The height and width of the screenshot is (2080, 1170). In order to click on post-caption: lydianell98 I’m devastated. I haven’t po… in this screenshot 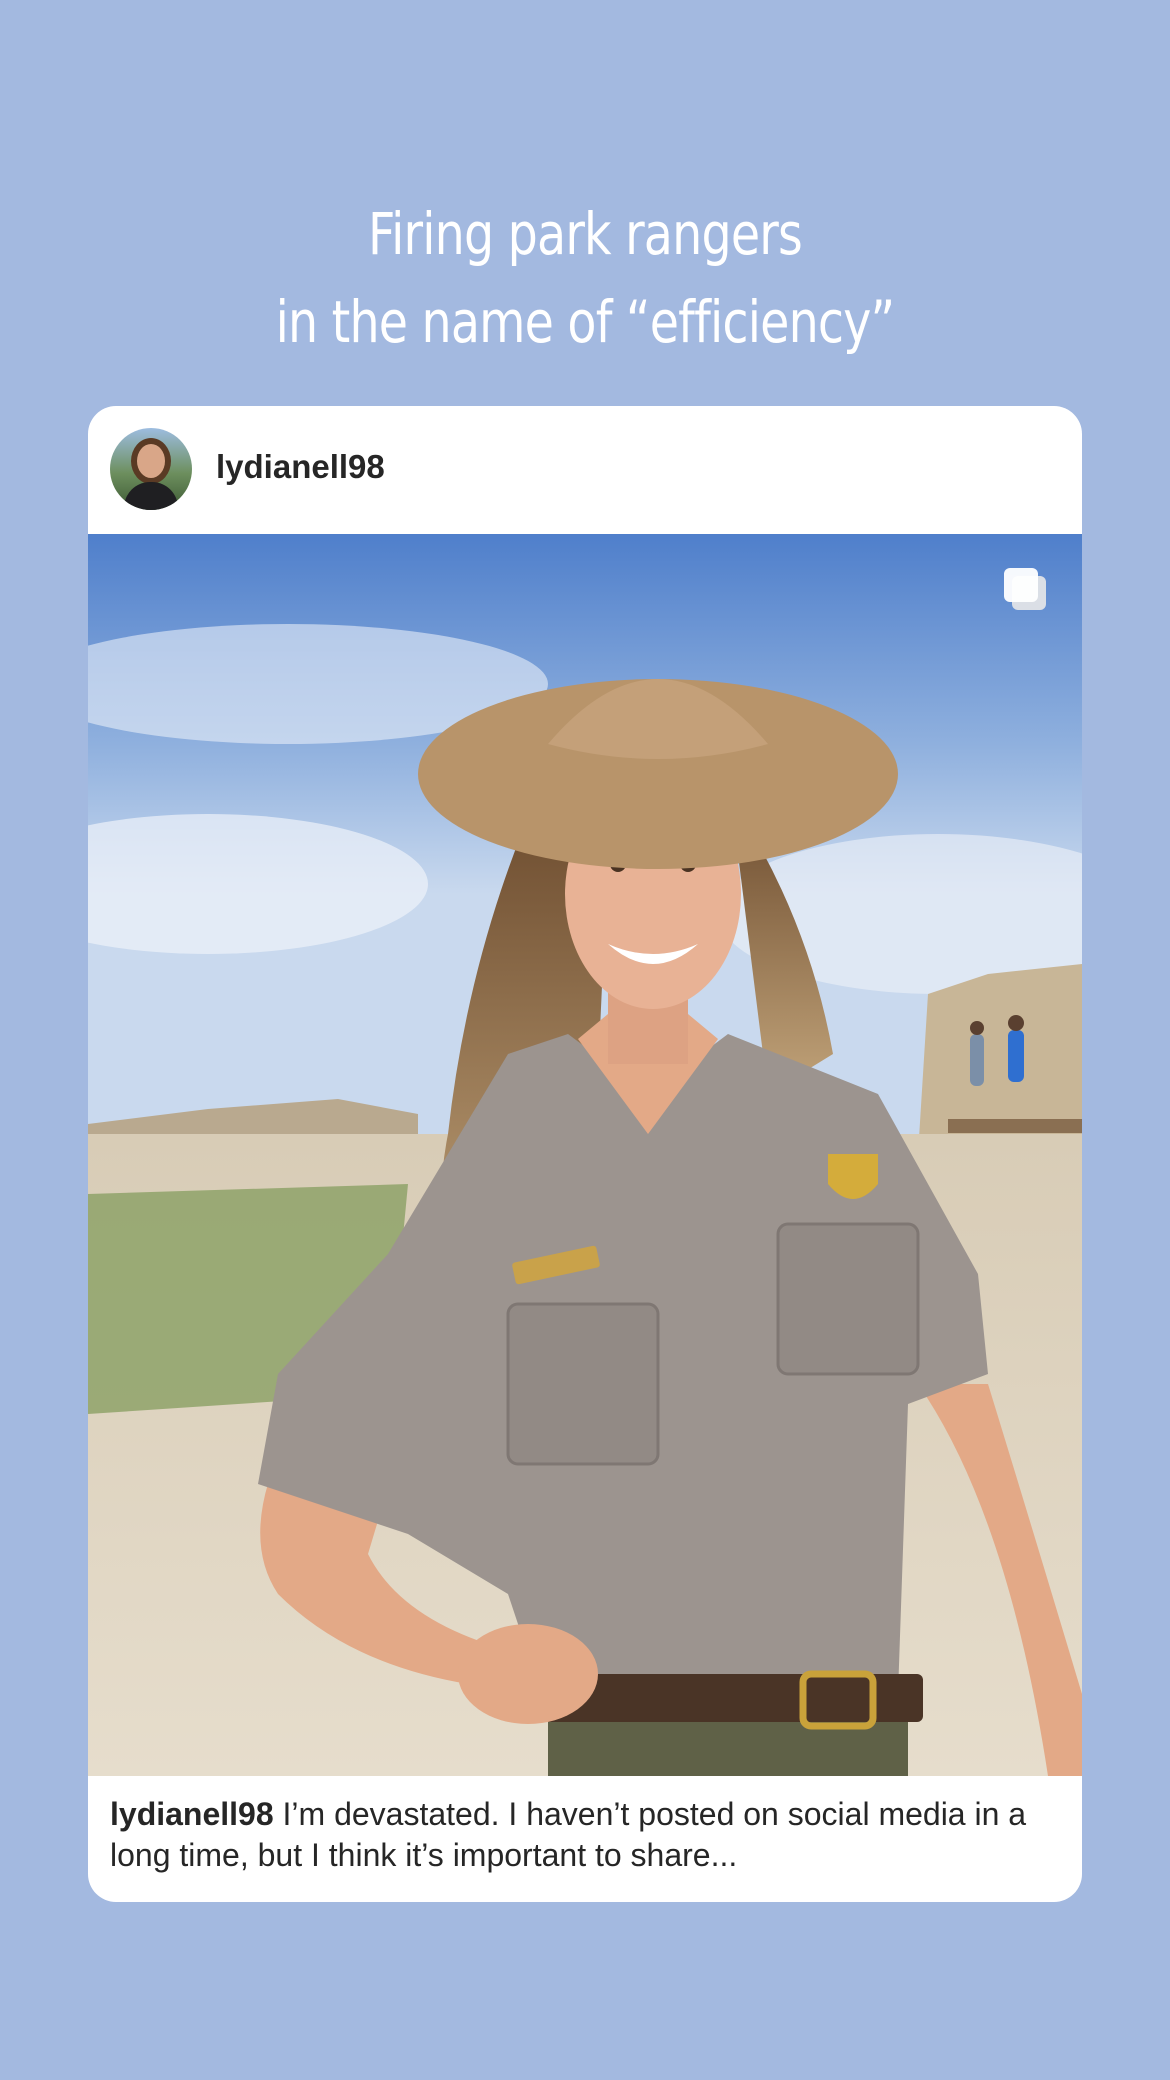, I will do `click(585, 1835)`.